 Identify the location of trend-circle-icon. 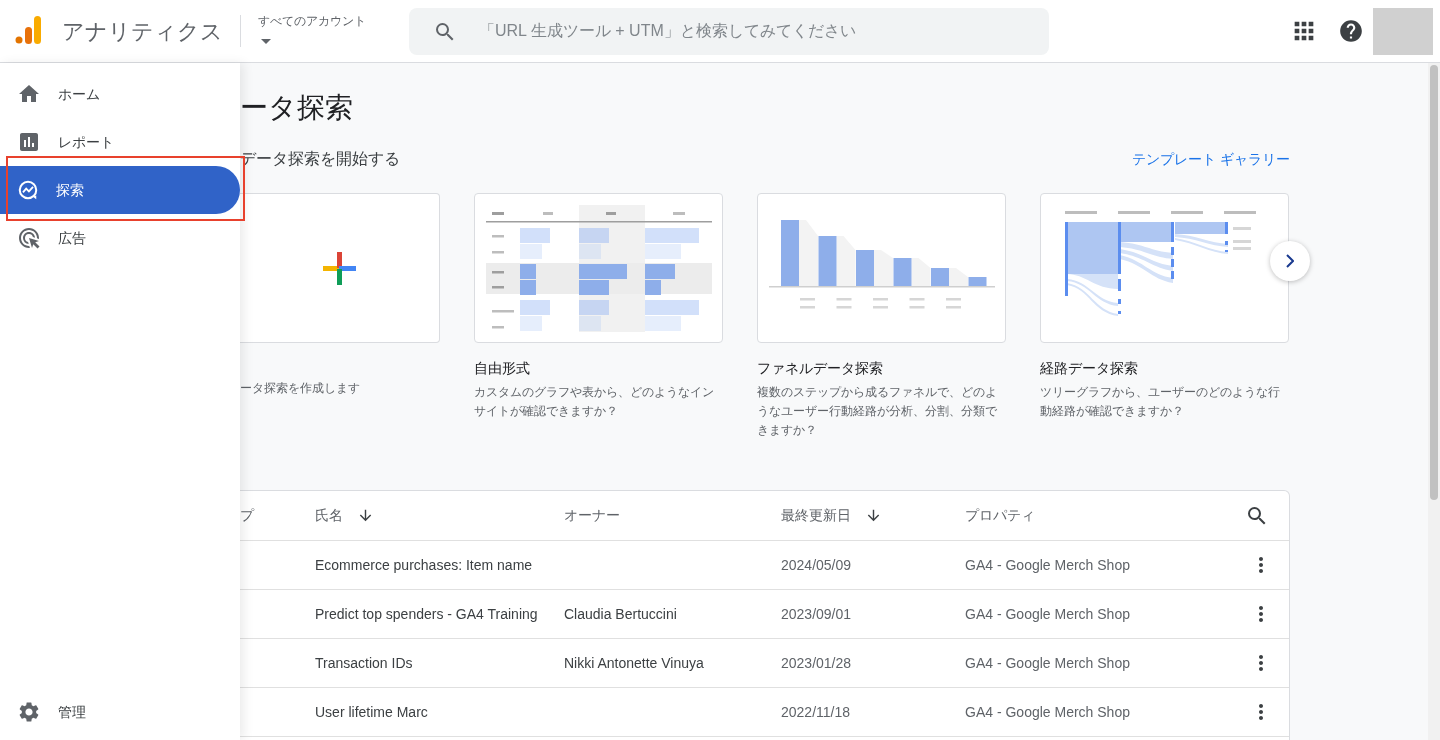
(28, 190).